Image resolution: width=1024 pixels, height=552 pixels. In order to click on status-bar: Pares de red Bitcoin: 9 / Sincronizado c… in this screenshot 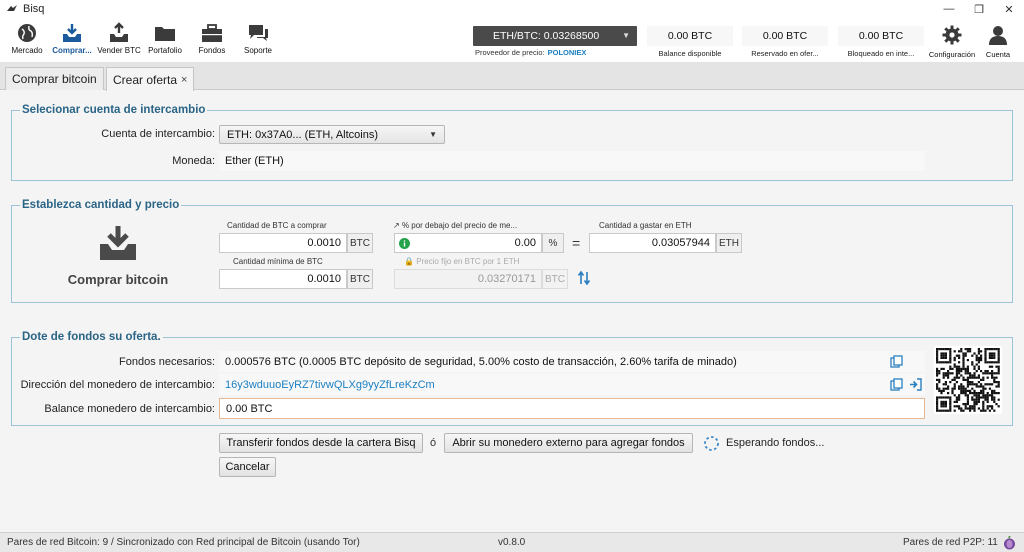, I will do `click(512, 542)`.